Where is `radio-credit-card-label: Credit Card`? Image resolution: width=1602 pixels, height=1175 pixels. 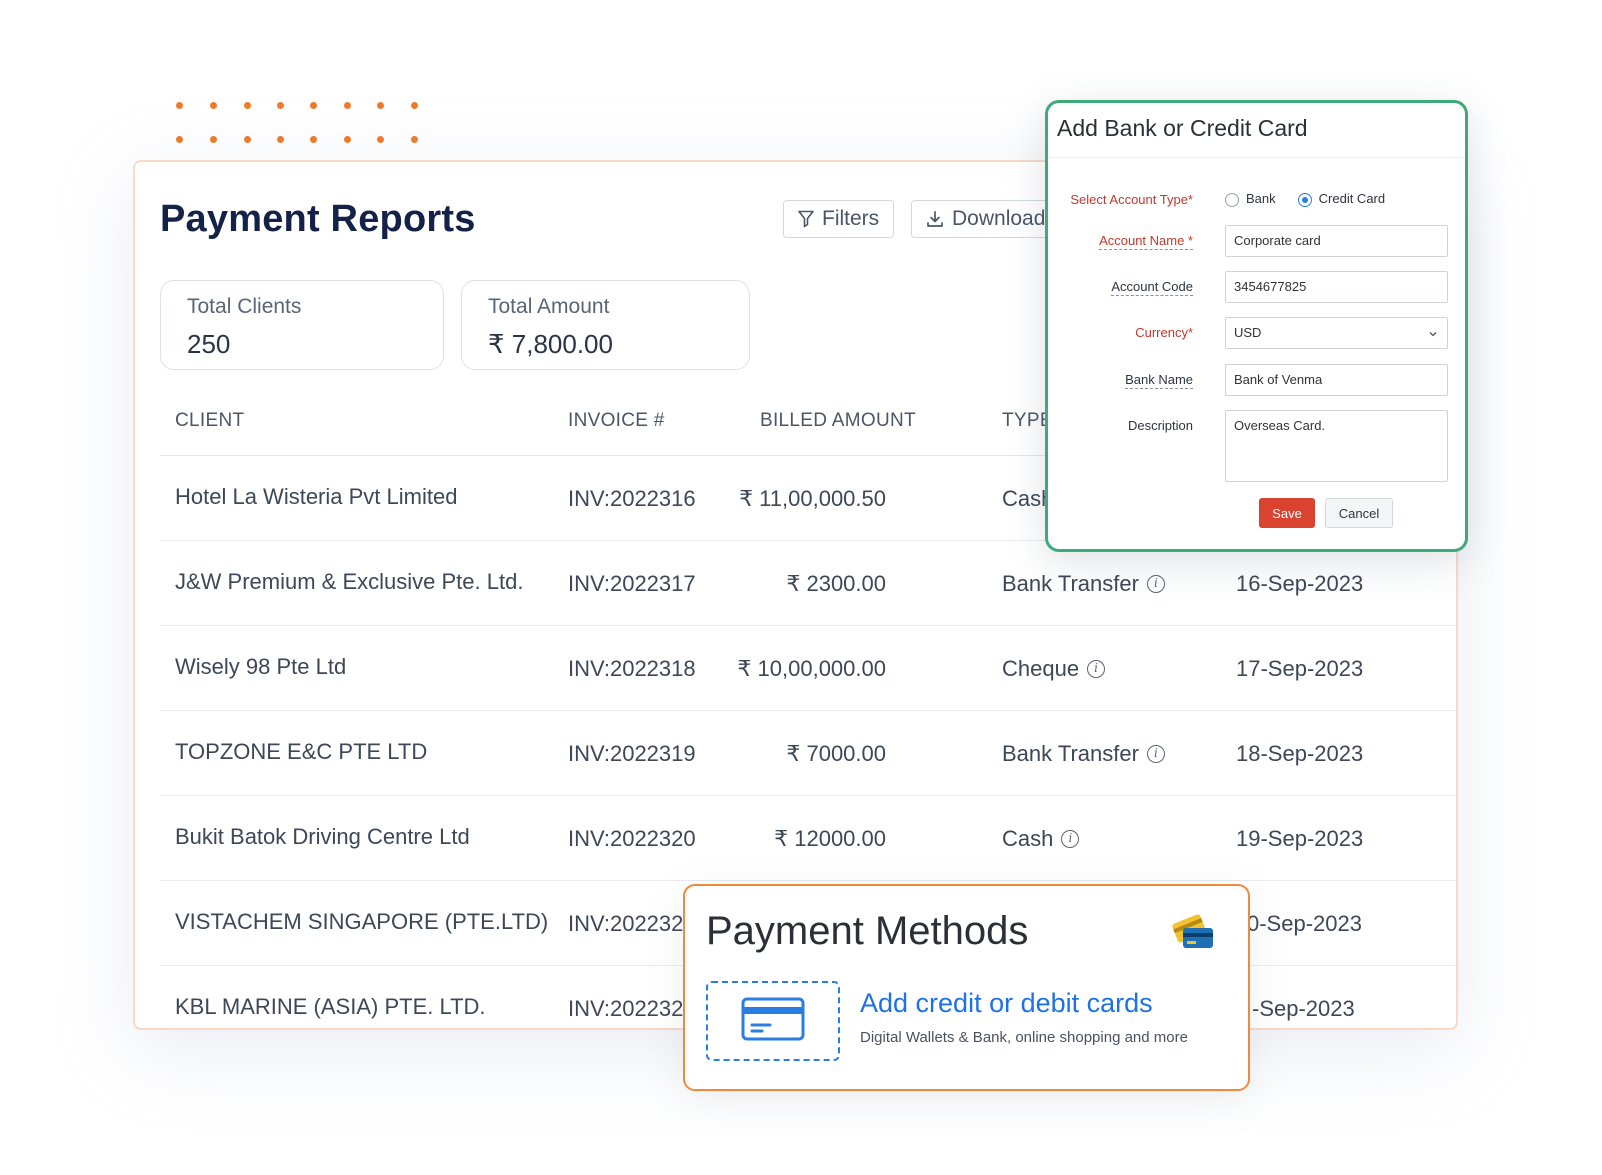
radio-credit-card-label: Credit Card is located at coordinates (1352, 198).